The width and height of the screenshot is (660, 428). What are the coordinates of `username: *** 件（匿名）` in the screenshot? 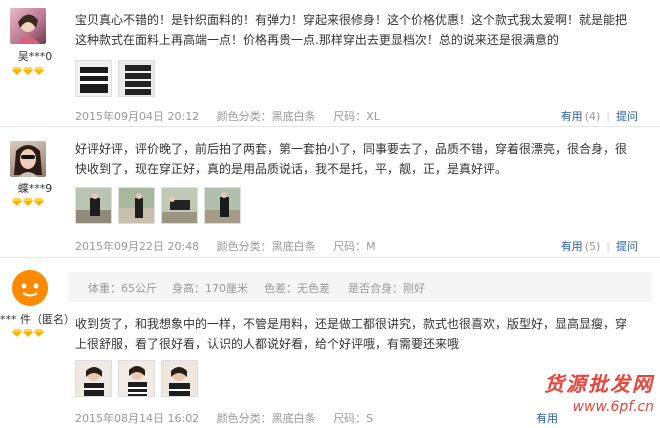 It's located at (37, 319).